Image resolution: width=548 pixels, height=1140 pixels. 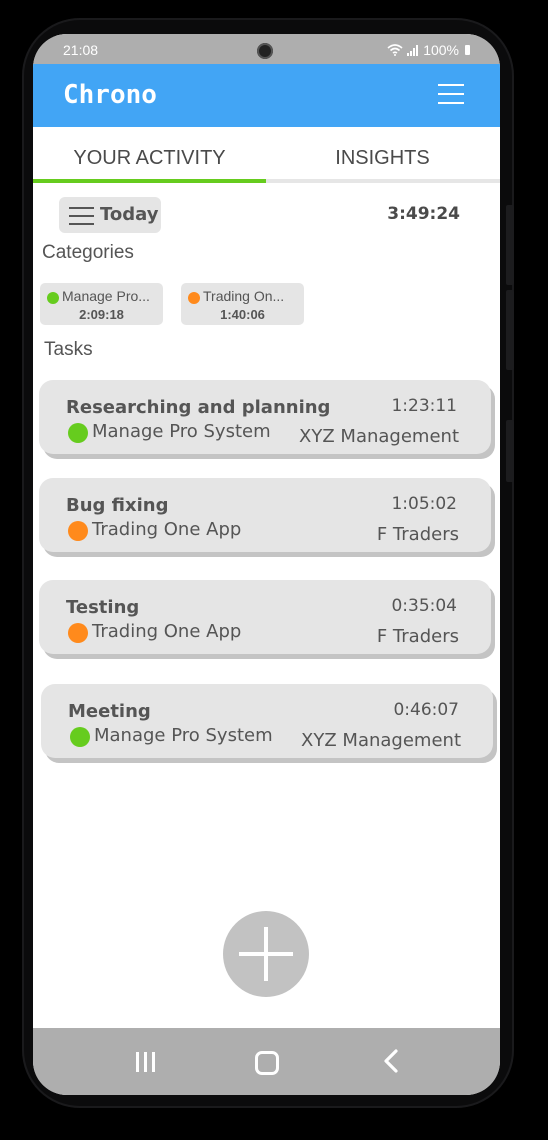 I want to click on task-title: Meeting, so click(x=109, y=711).